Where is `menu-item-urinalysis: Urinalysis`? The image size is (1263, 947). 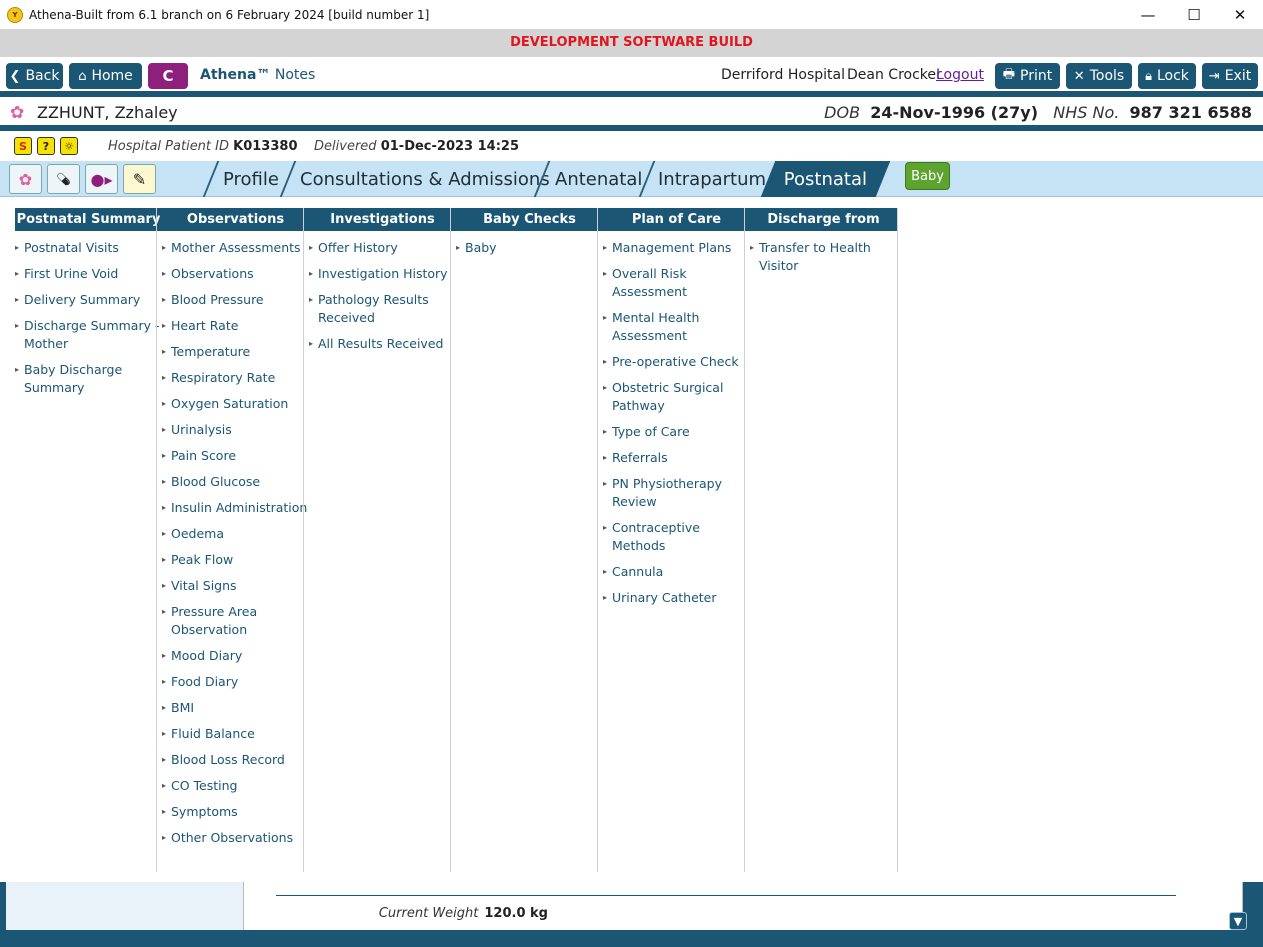
menu-item-urinalysis: Urinalysis is located at coordinates (235, 430).